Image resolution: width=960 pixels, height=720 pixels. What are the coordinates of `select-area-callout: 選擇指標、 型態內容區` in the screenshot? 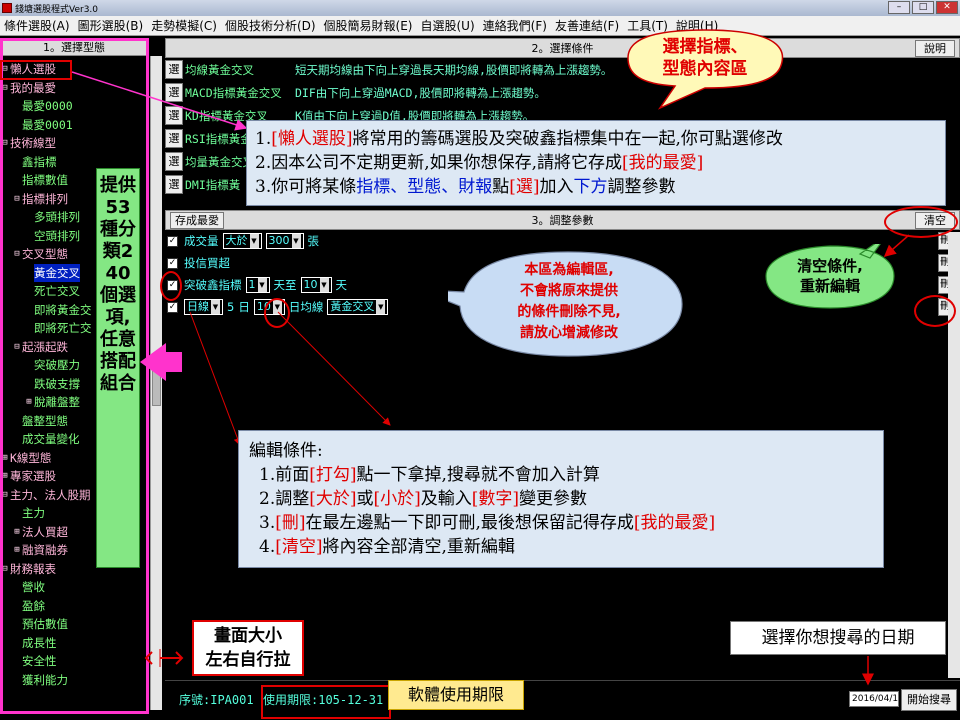 It's located at (705, 68).